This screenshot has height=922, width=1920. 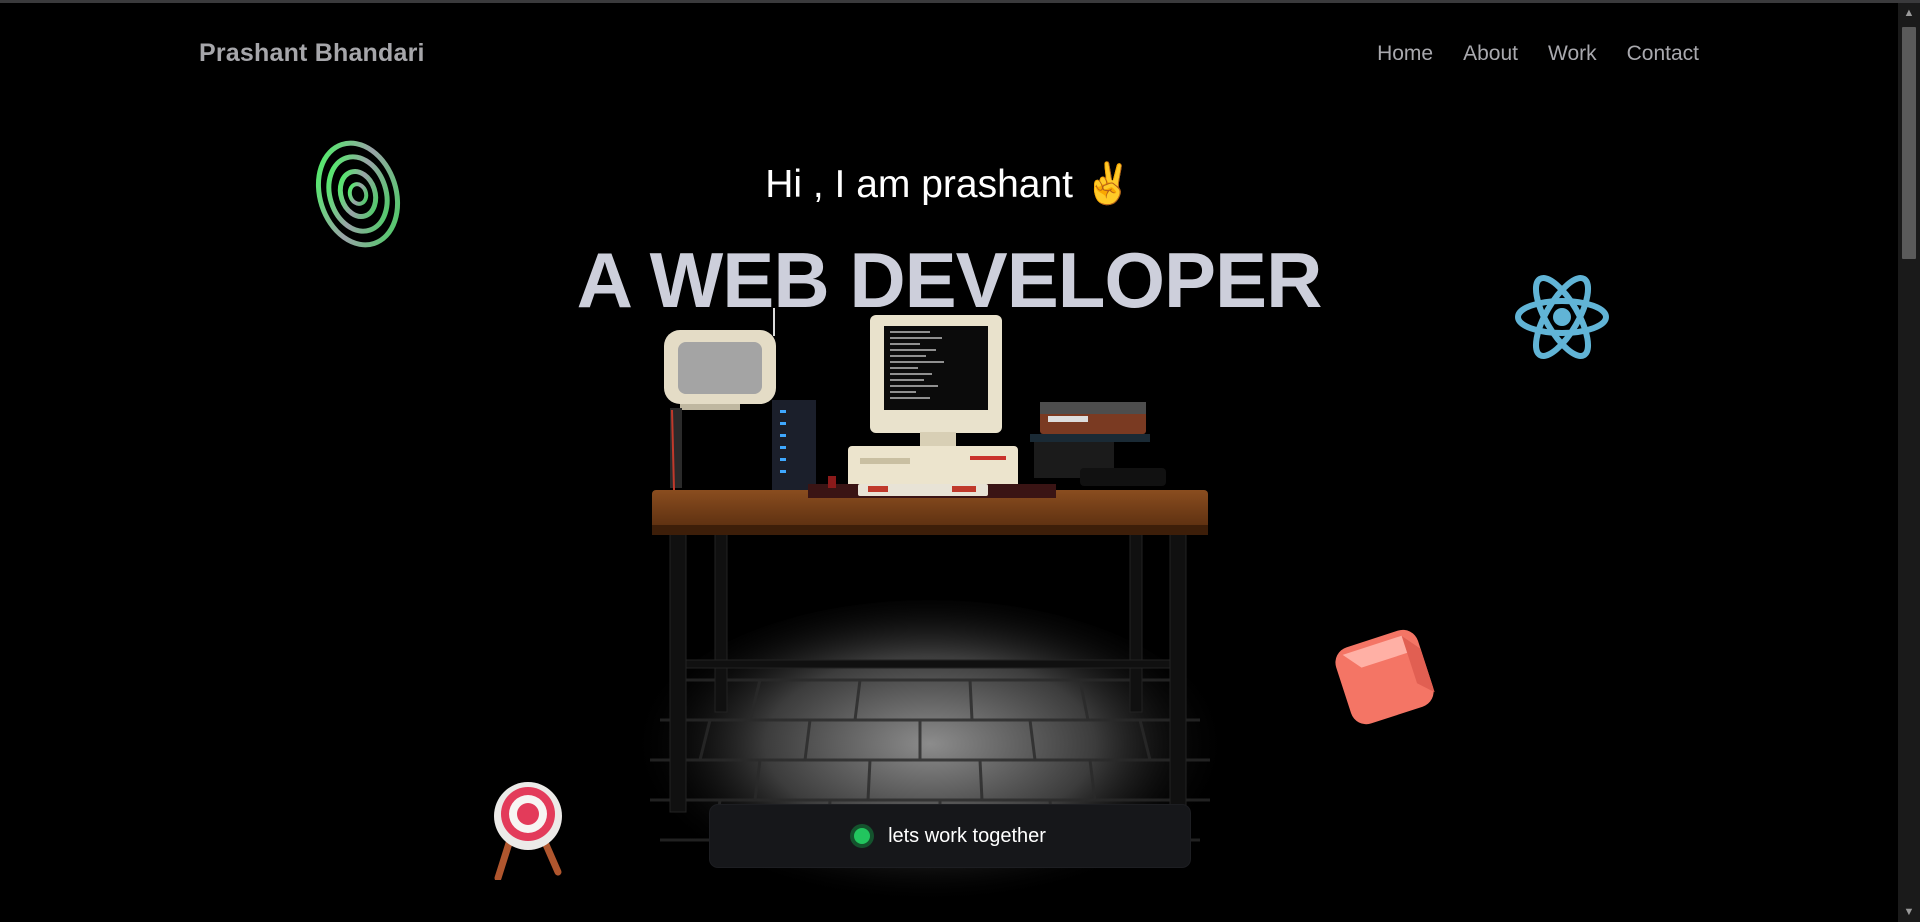 What do you see at coordinates (1909, 462) in the screenshot?
I see `vertical-scrollbar: ▲ ▼` at bounding box center [1909, 462].